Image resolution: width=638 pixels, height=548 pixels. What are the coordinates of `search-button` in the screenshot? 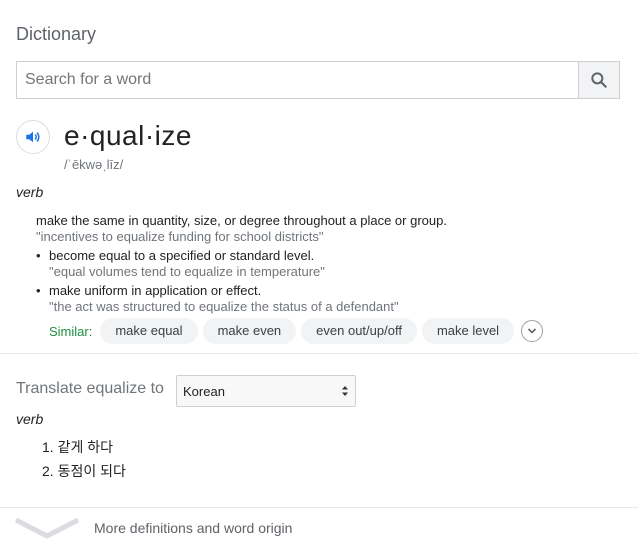 It's located at (598, 80).